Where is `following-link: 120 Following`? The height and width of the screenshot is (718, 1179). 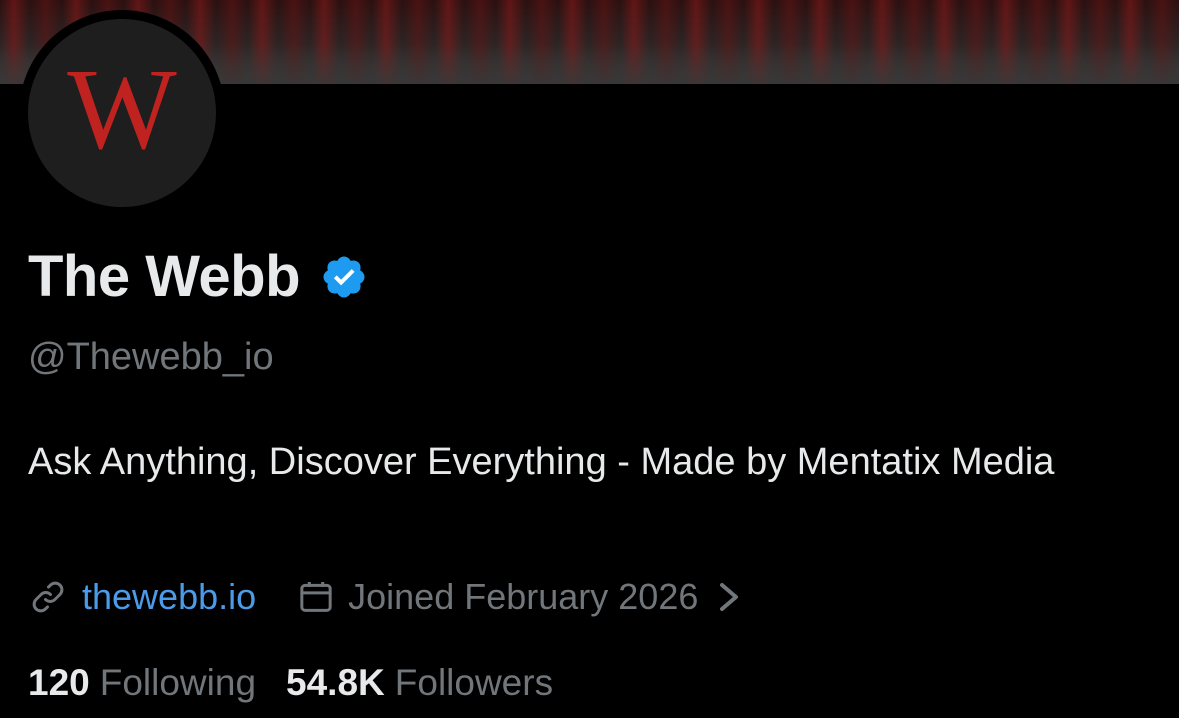
following-link: 120 Following is located at coordinates (142, 683).